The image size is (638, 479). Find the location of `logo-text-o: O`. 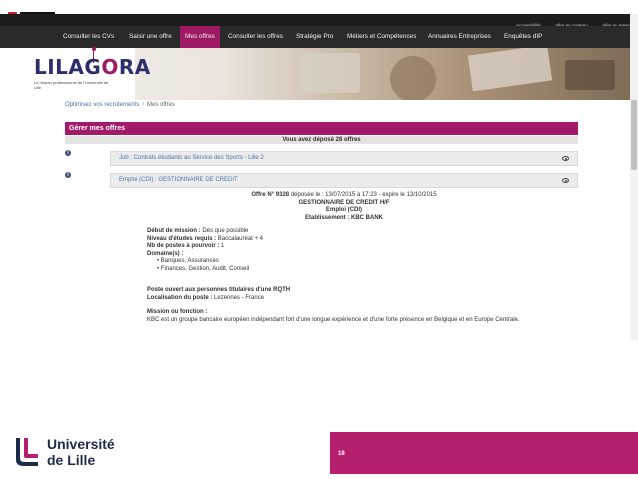

logo-text-o: O is located at coordinates (110, 67).